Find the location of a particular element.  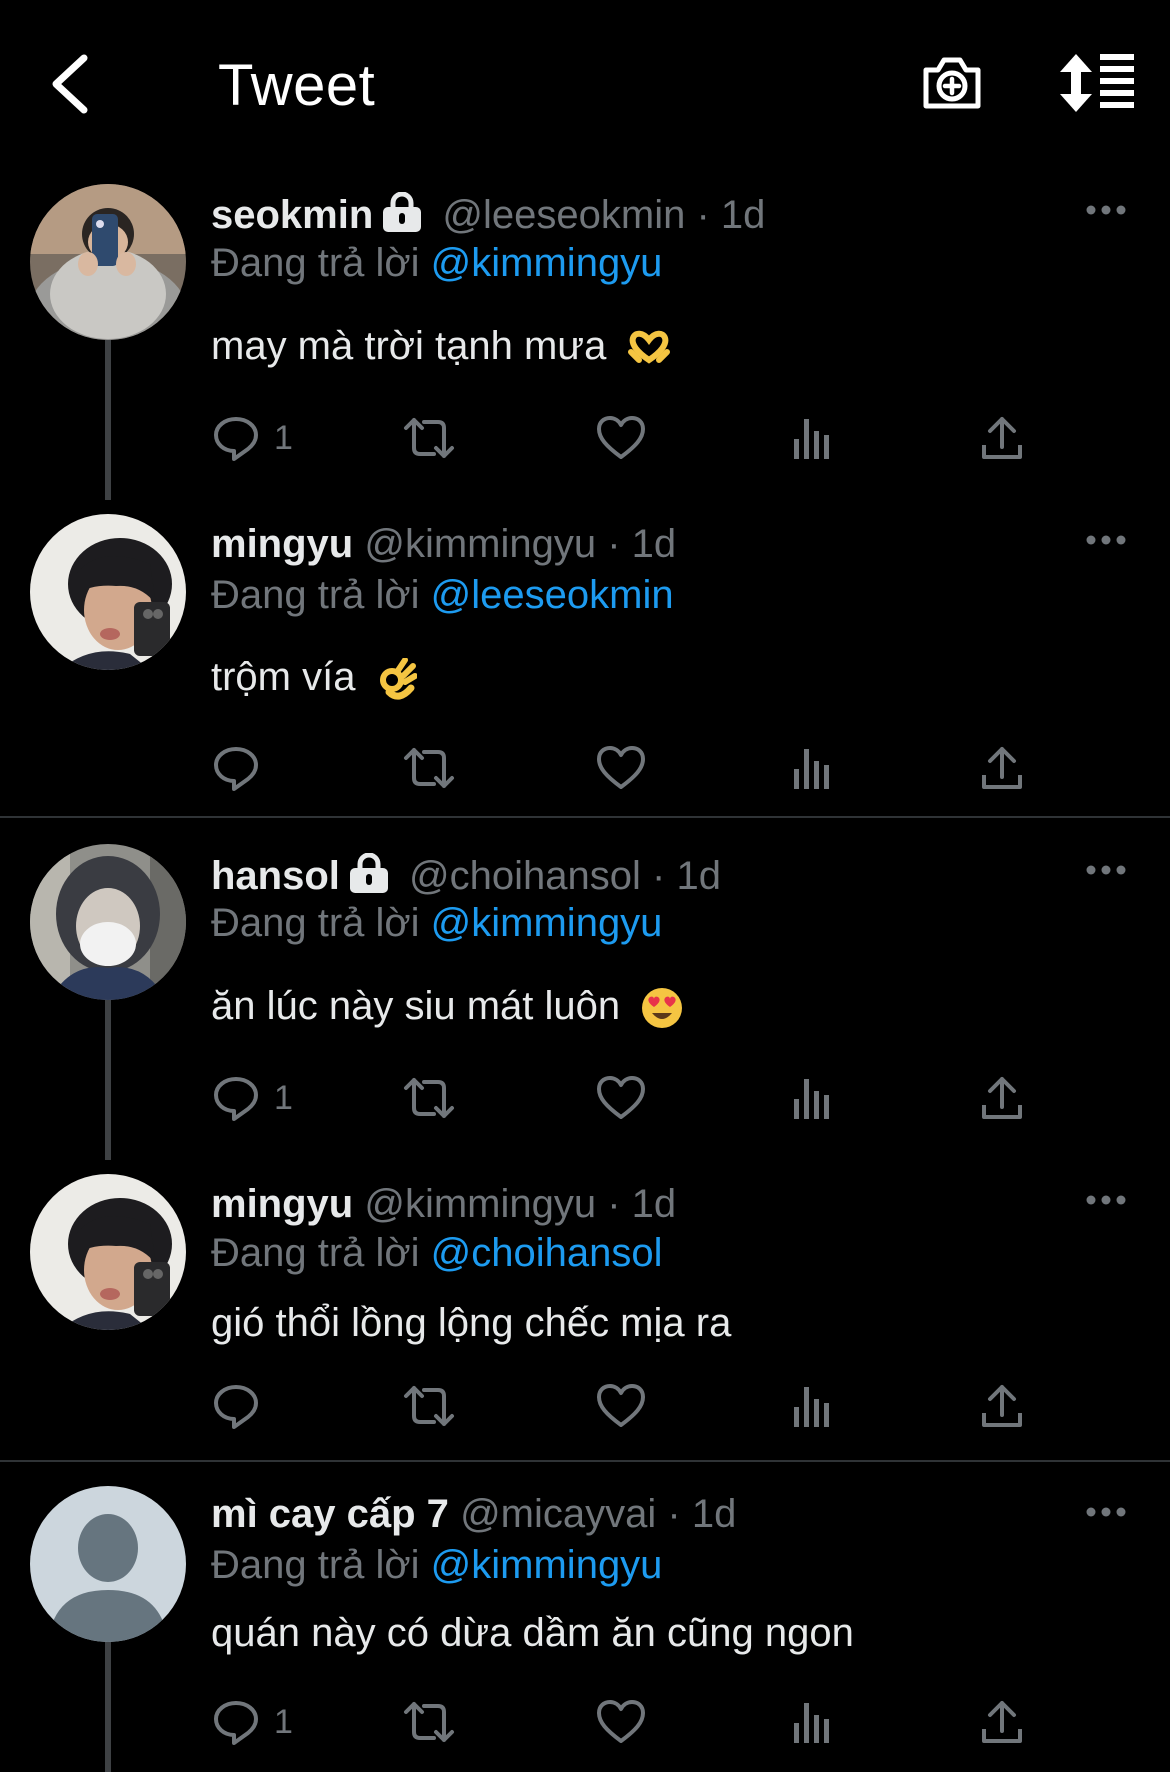

tweet-text: quán này có dừa dầm ăn cũng ngon is located at coordinates (532, 1633).